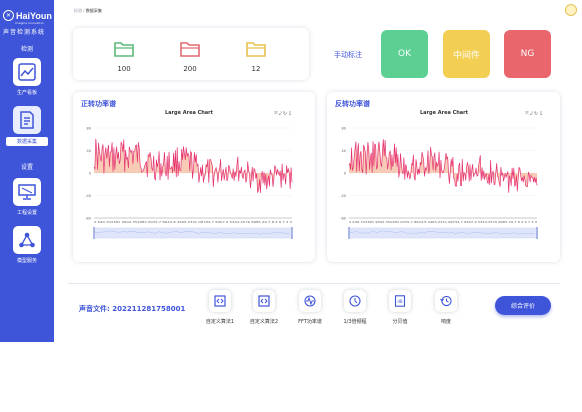 The height and width of the screenshot is (412, 582). What do you see at coordinates (310, 301) in the screenshot?
I see `waveform-icon` at bounding box center [310, 301].